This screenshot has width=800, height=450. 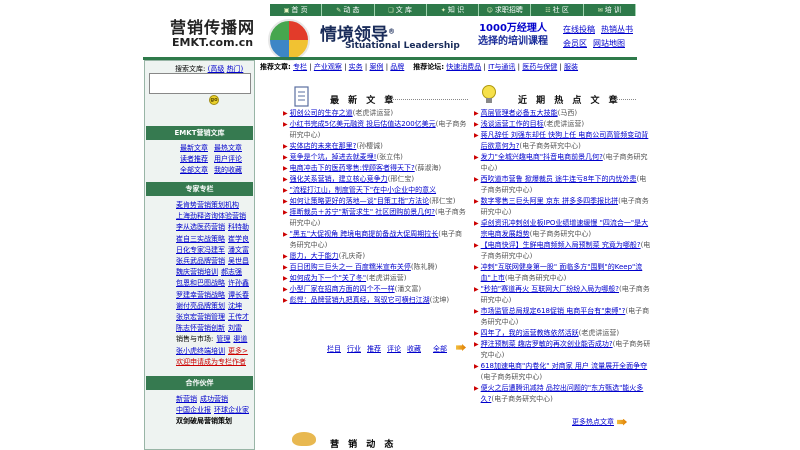 I want to click on nav-item-training: ✉ 培 训, so click(x=609, y=10).